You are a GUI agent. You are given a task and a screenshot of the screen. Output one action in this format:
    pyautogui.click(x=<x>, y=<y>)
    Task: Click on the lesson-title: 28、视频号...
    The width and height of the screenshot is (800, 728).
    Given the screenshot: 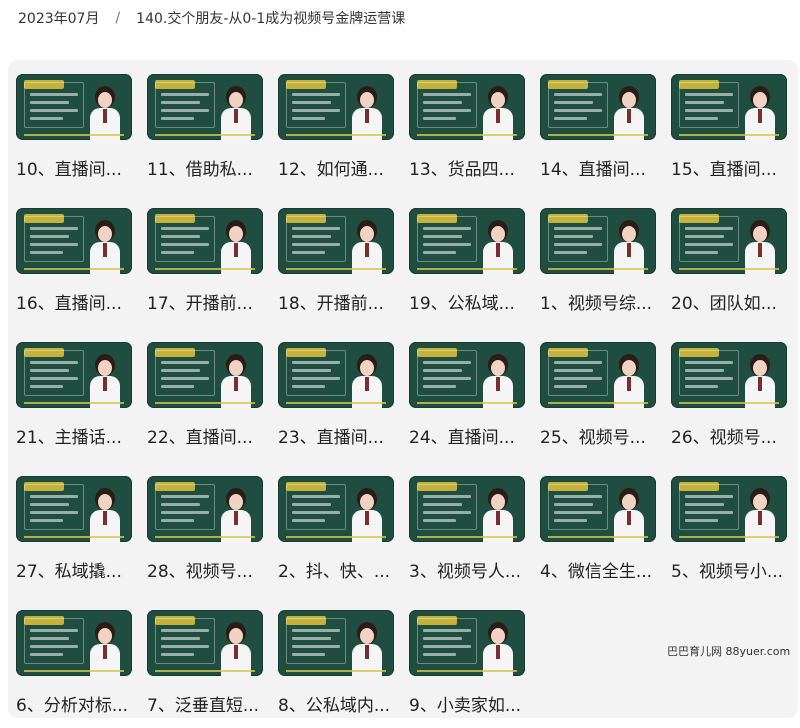 What is the action you would take?
    pyautogui.click(x=212, y=572)
    